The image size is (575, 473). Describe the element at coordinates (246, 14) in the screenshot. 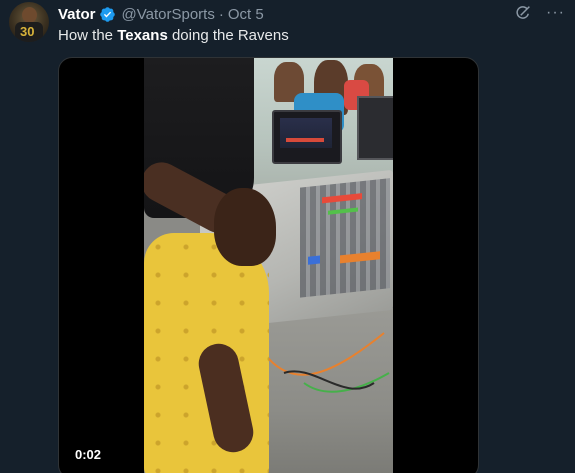

I see `tweet-date: Oct 5` at that location.